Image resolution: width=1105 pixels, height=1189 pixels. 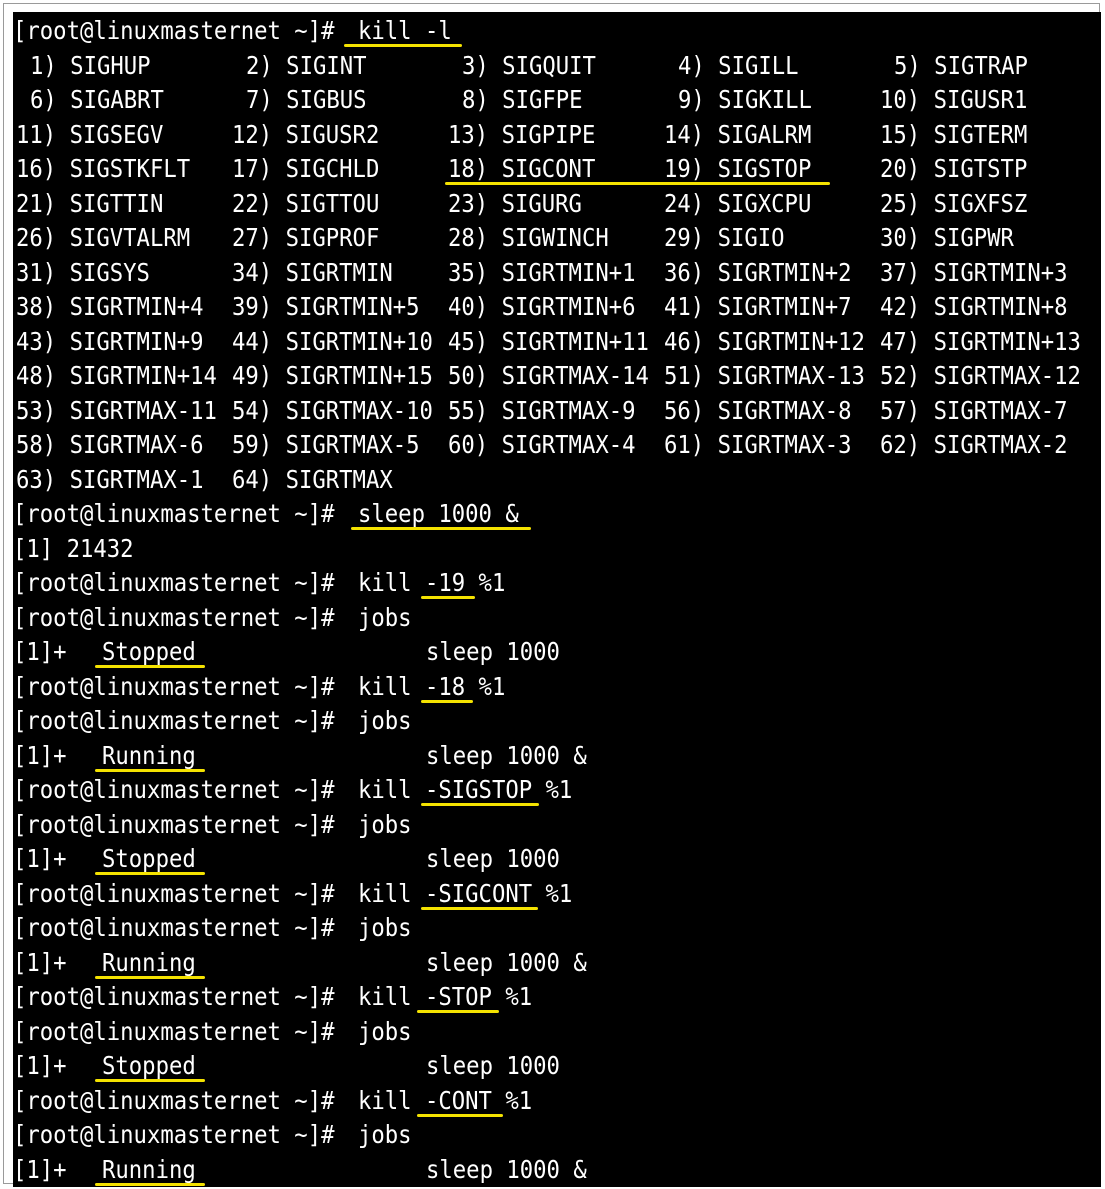 I want to click on signal-entry: 10) SIGUSR1, so click(x=953, y=99).